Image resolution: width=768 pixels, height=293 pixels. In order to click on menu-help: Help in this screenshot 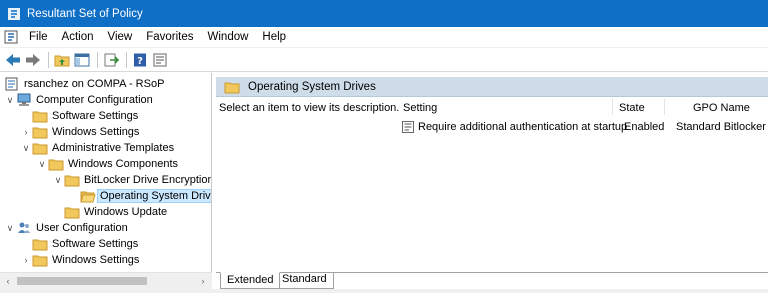, I will do `click(274, 37)`.